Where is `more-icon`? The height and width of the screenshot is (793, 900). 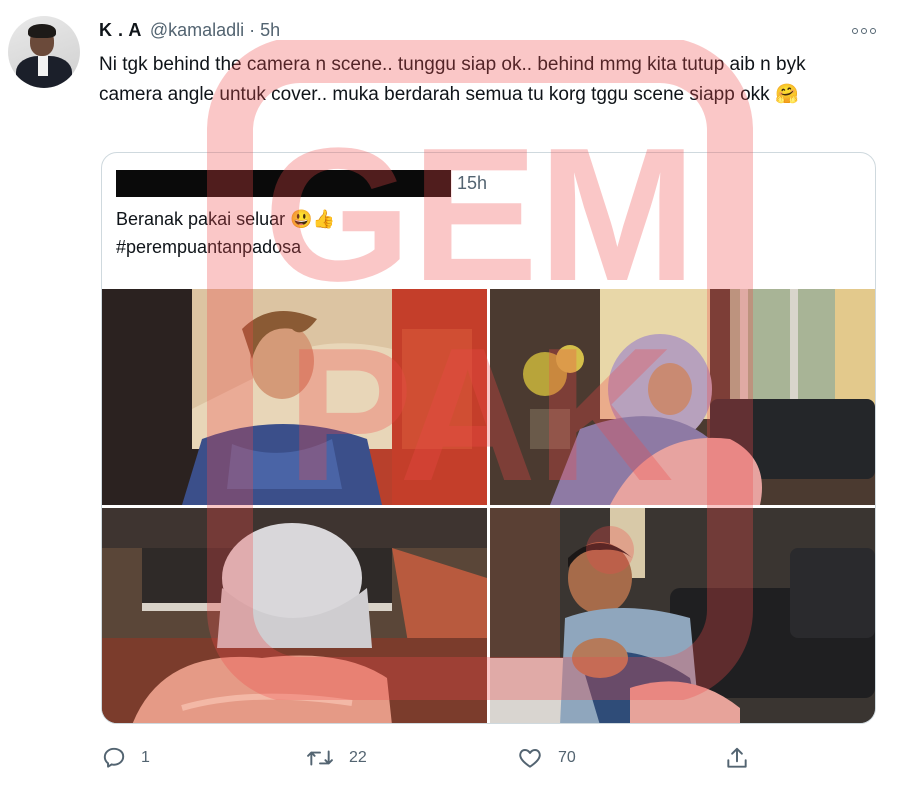
more-icon is located at coordinates (867, 31).